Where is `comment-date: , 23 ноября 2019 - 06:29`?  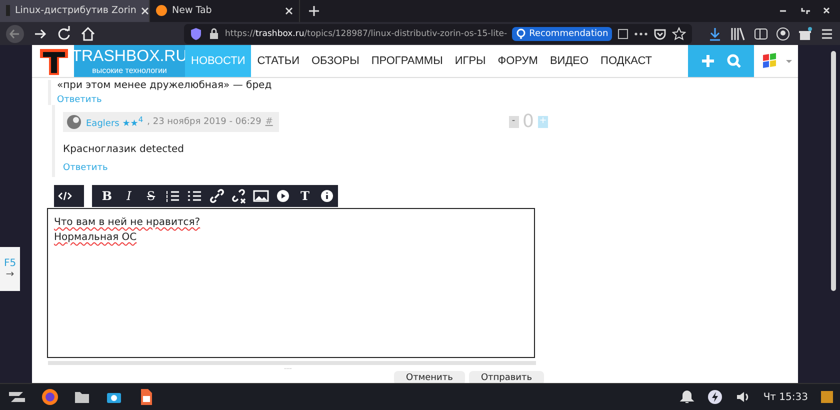 comment-date: , 23 ноября 2019 - 06:29 is located at coordinates (204, 121).